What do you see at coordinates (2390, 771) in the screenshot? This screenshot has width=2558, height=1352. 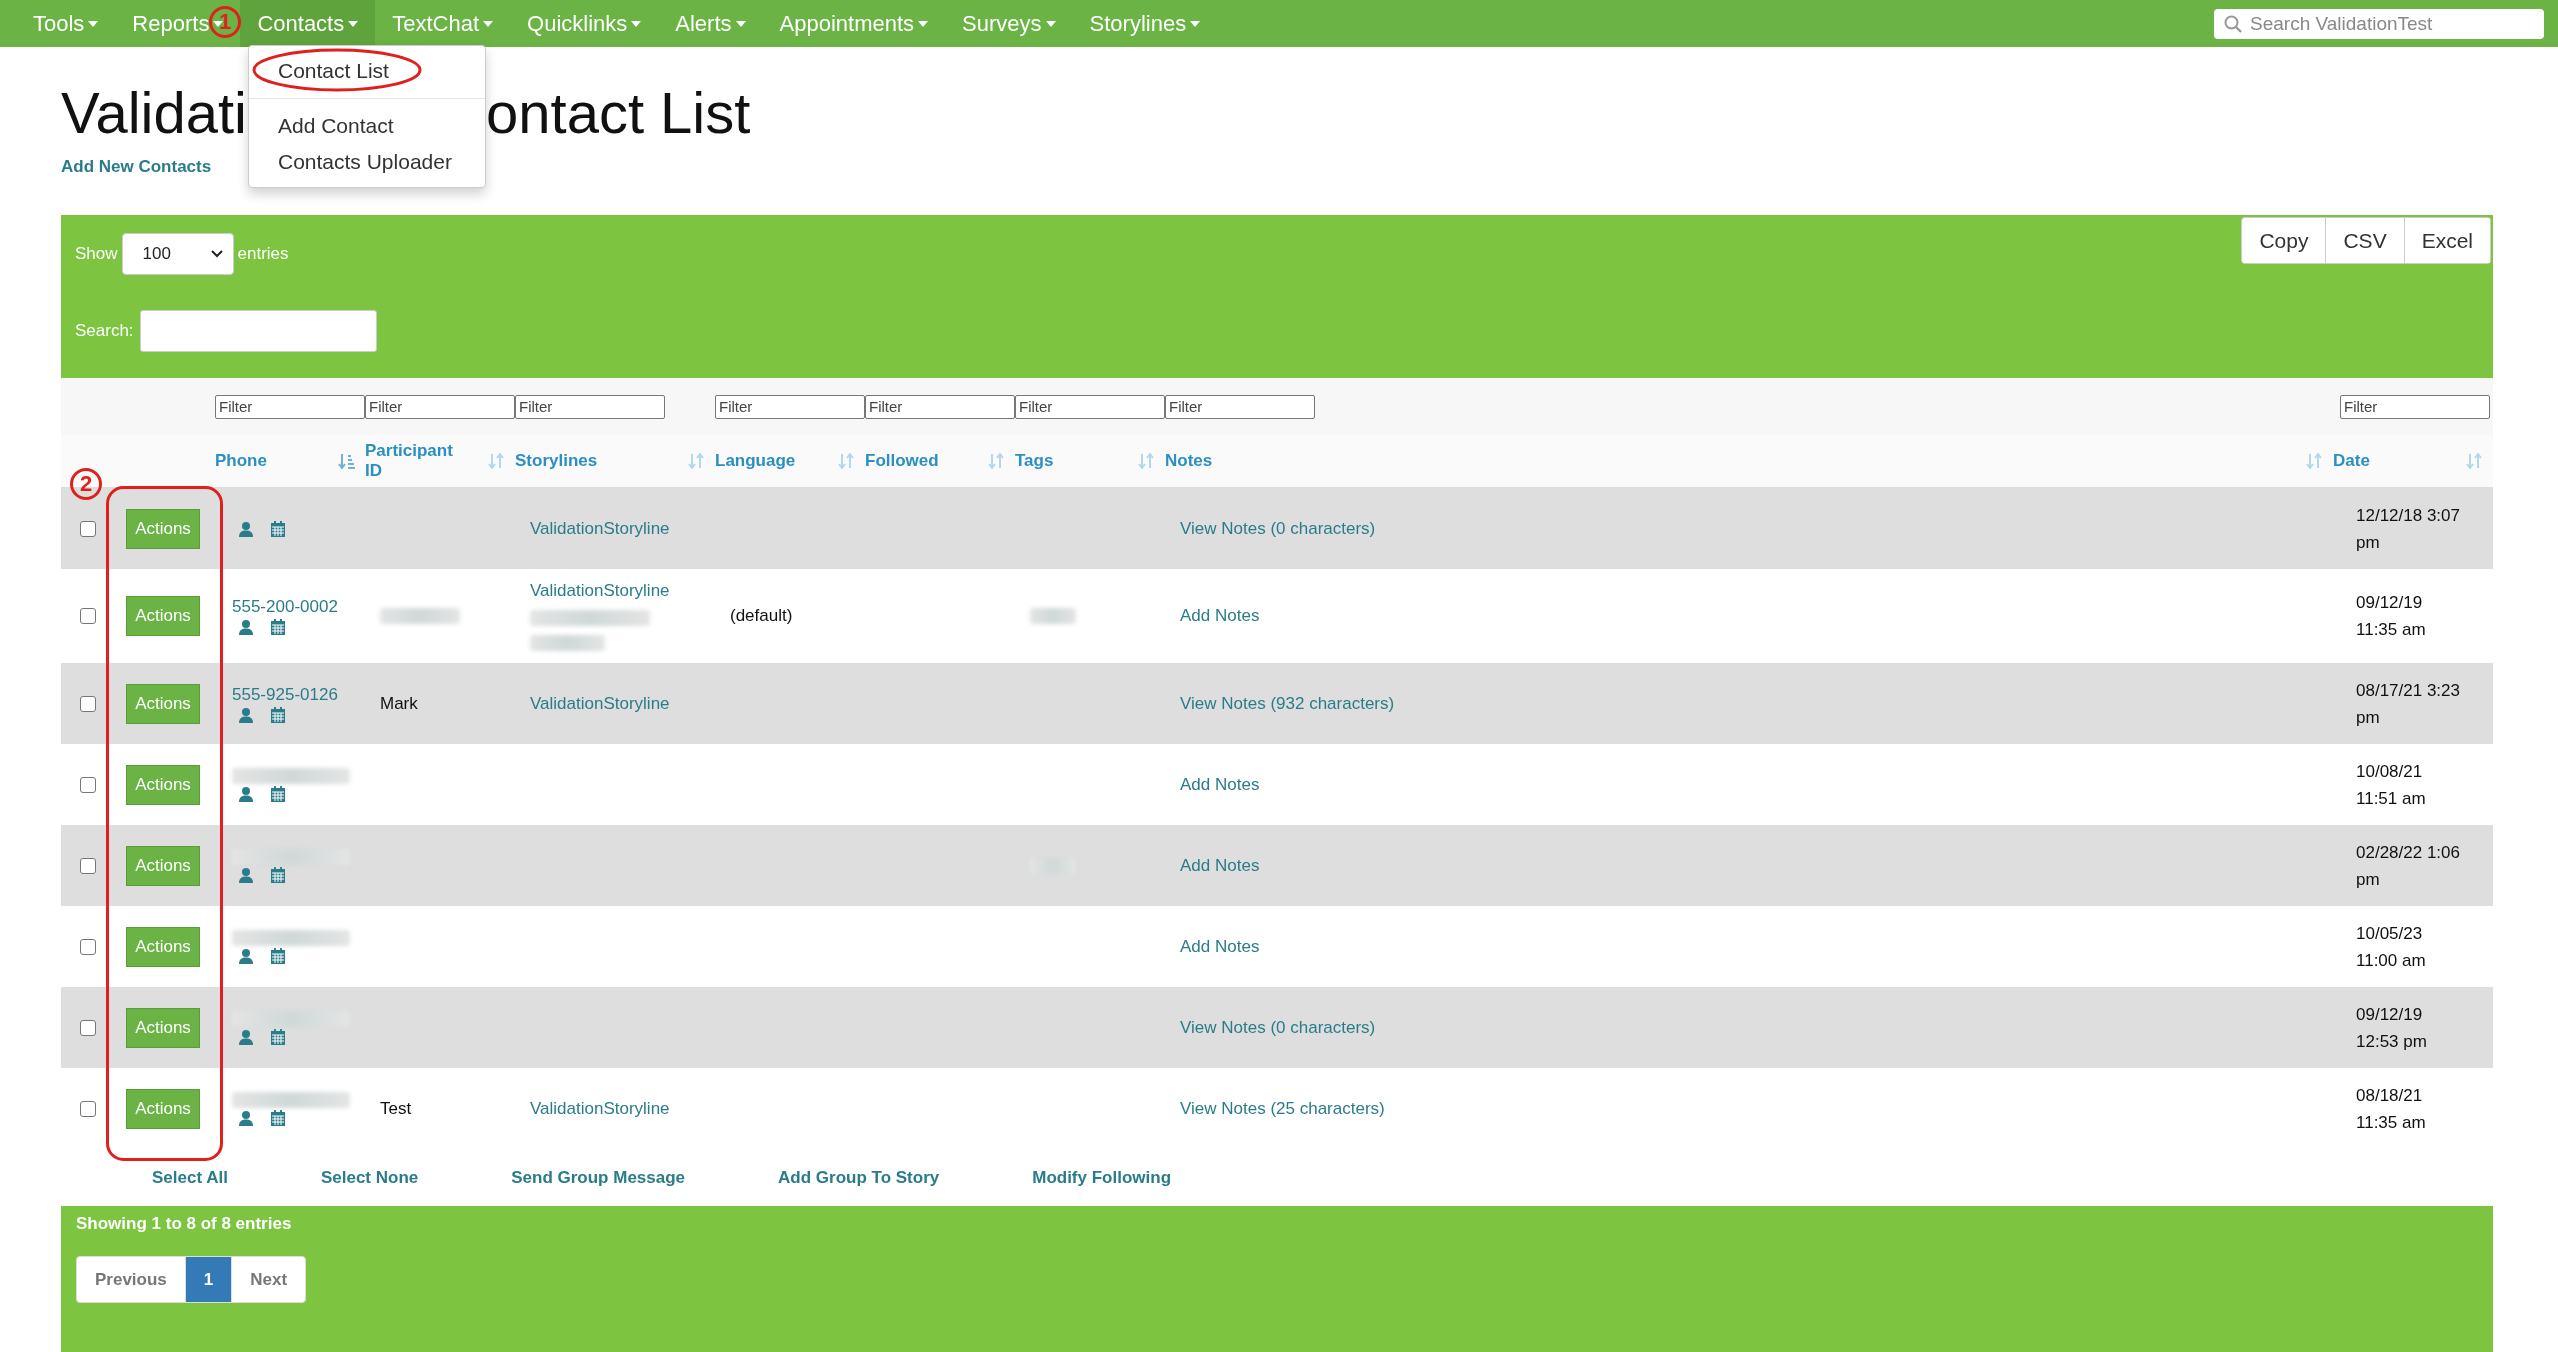 I see `table-cell-text: 10/08/21` at bounding box center [2390, 771].